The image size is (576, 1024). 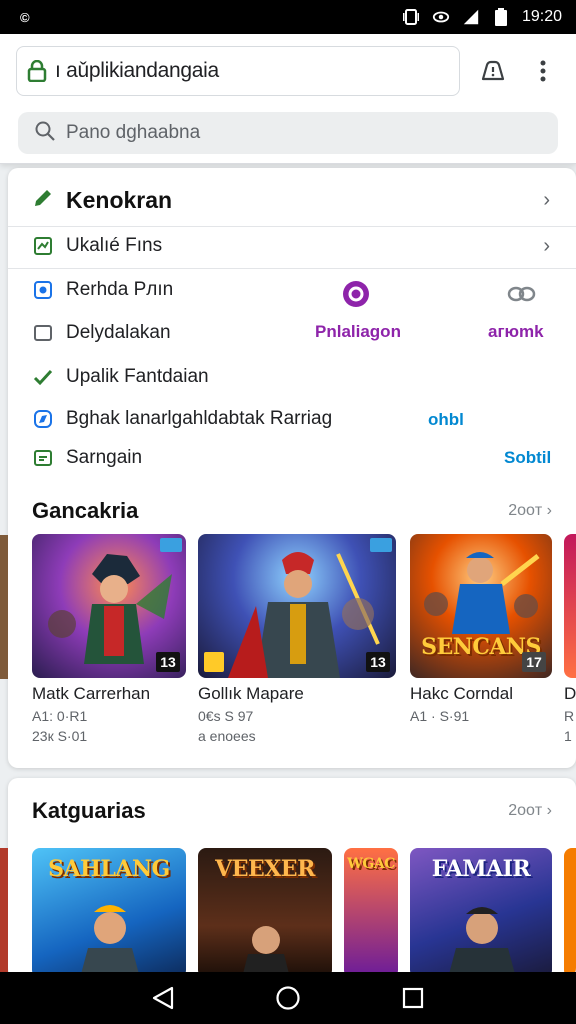 What do you see at coordinates (441, 17) in the screenshot?
I see `eye-icon` at bounding box center [441, 17].